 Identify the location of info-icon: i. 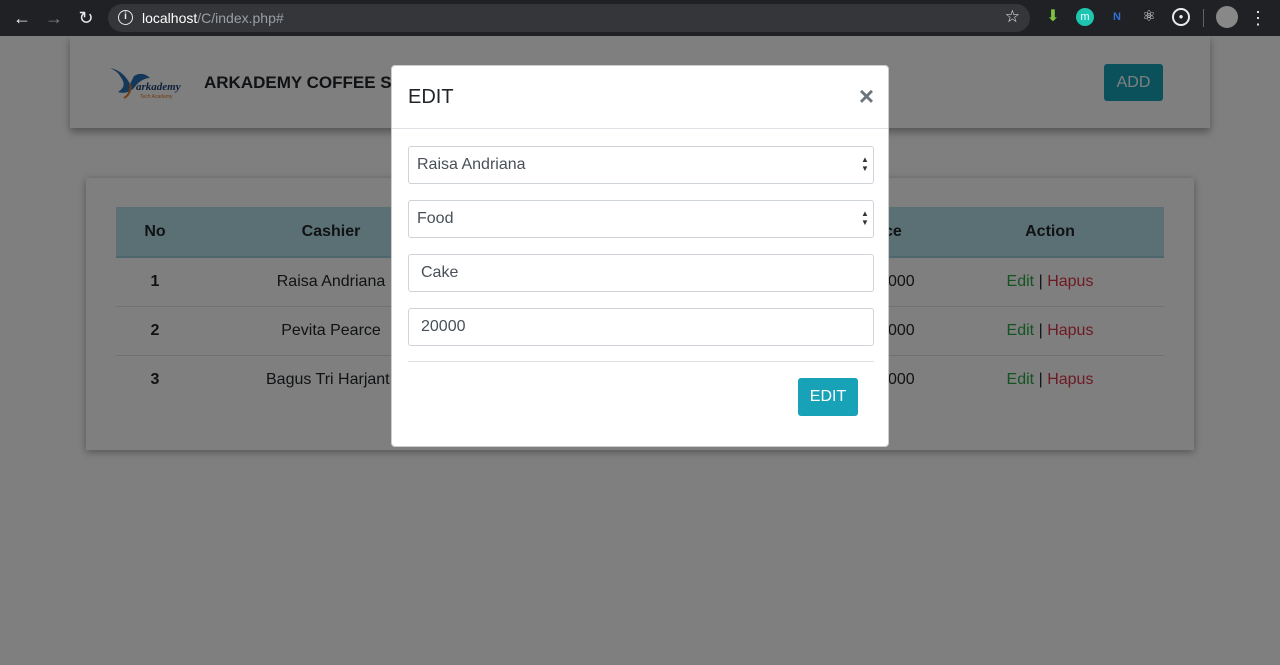
(125, 17).